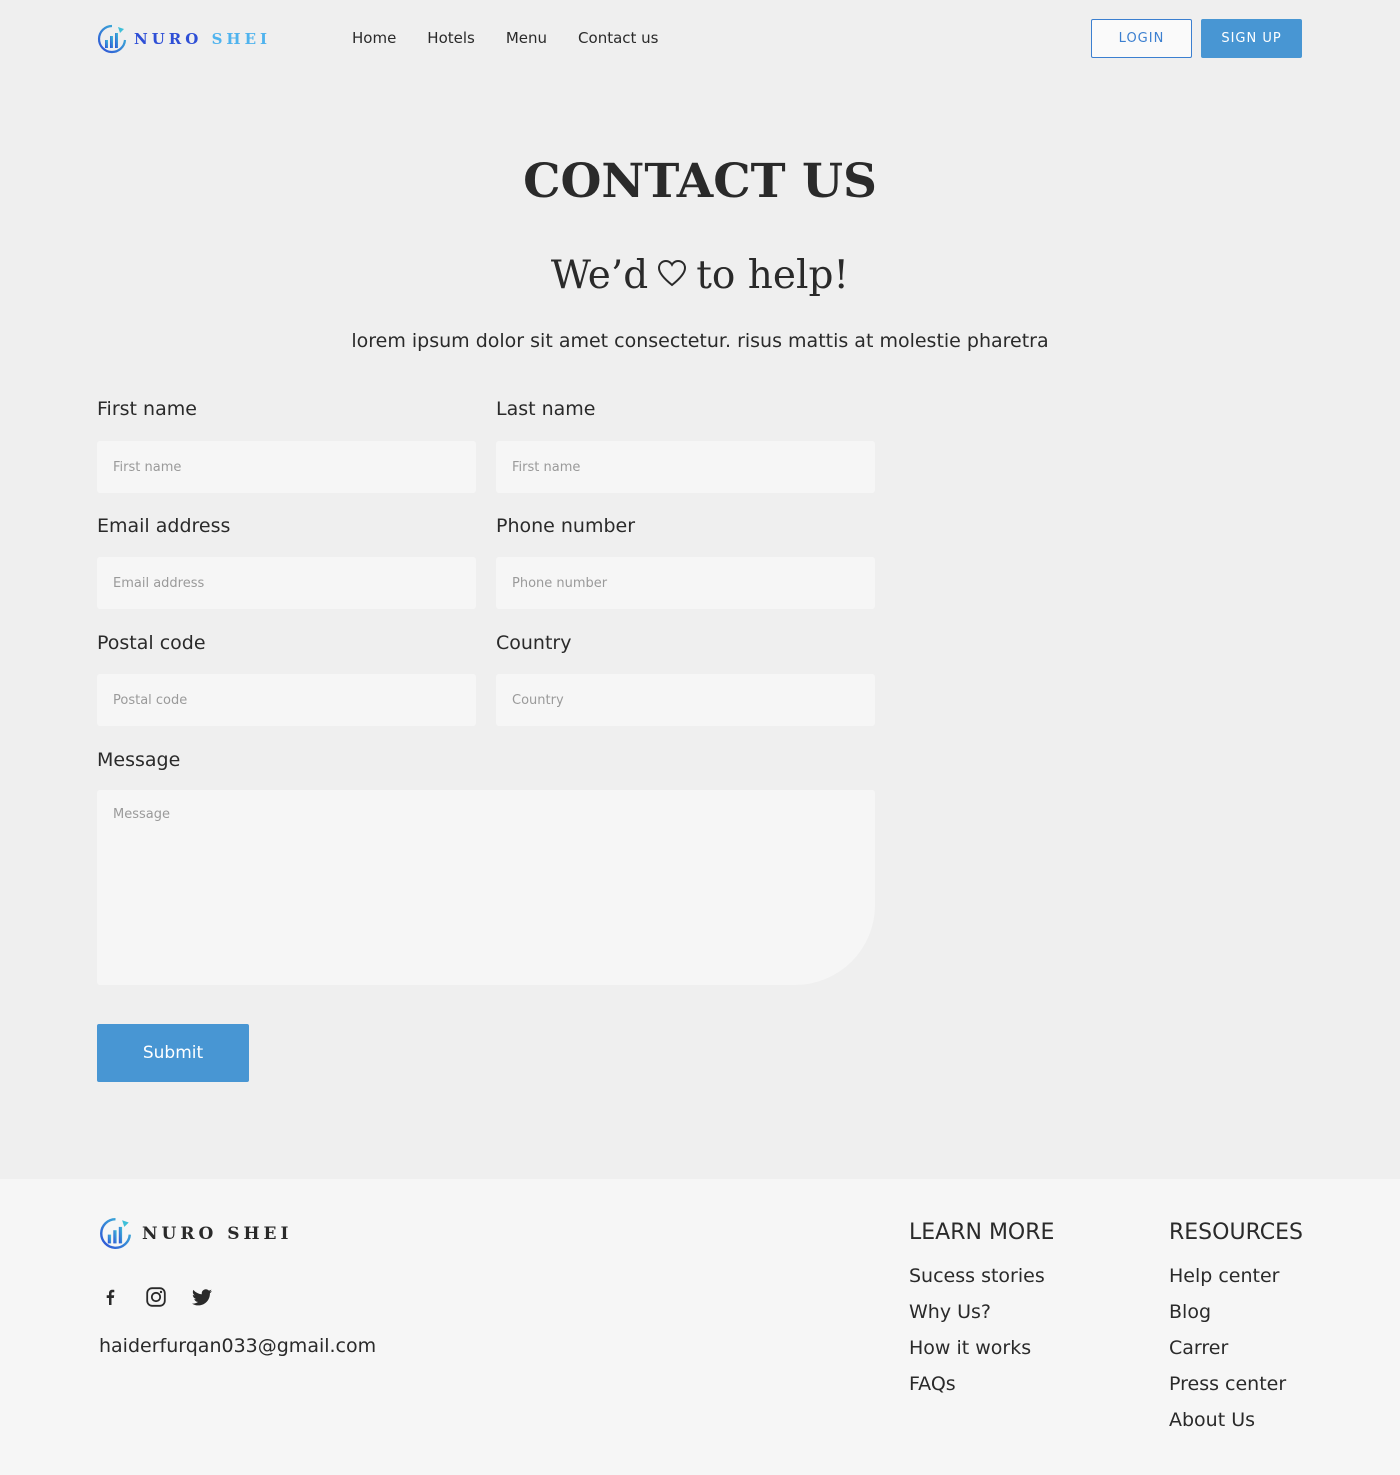  What do you see at coordinates (685, 700) in the screenshot?
I see `country-field` at bounding box center [685, 700].